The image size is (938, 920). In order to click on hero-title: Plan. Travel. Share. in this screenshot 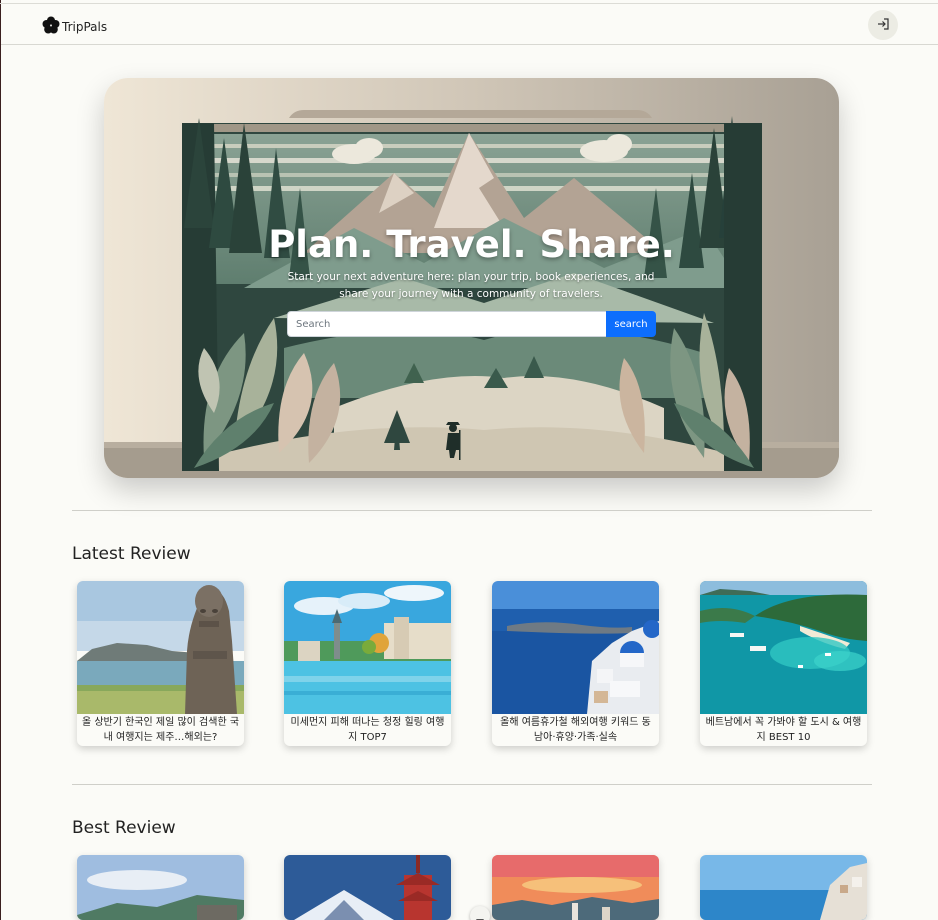, I will do `click(471, 244)`.